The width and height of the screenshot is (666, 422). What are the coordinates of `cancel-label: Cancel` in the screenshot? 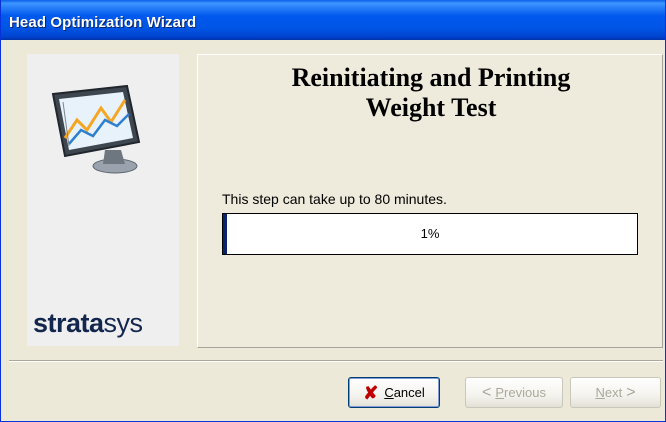 It's located at (404, 392).